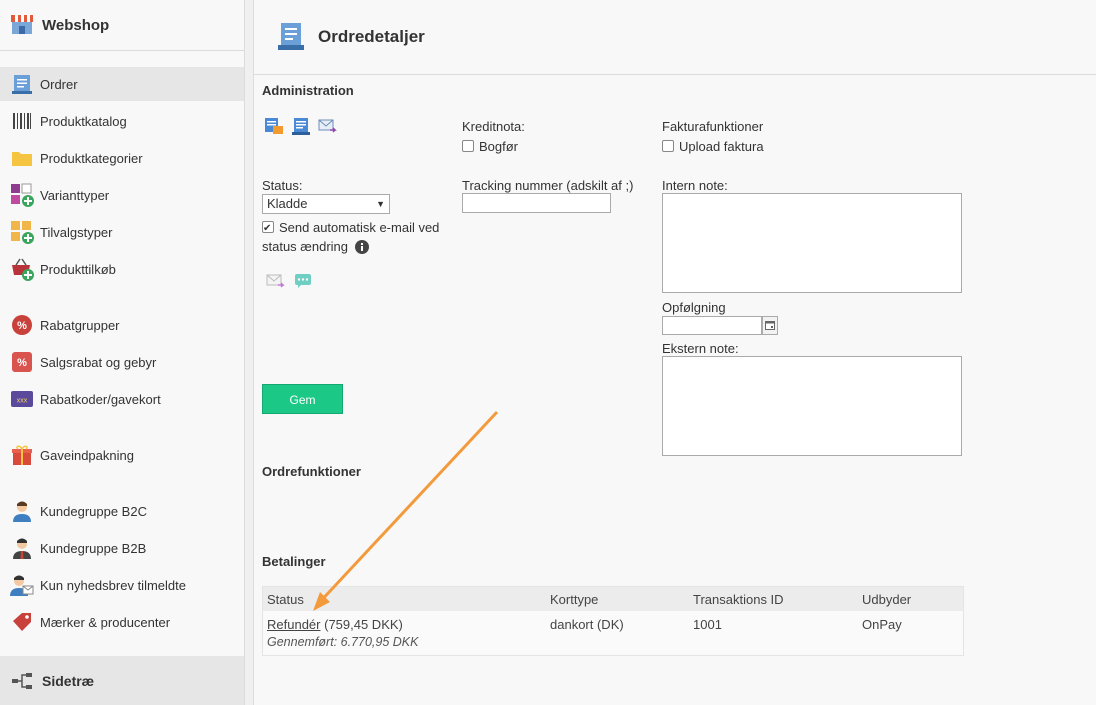  I want to click on column-header-status: Status, so click(285, 599).